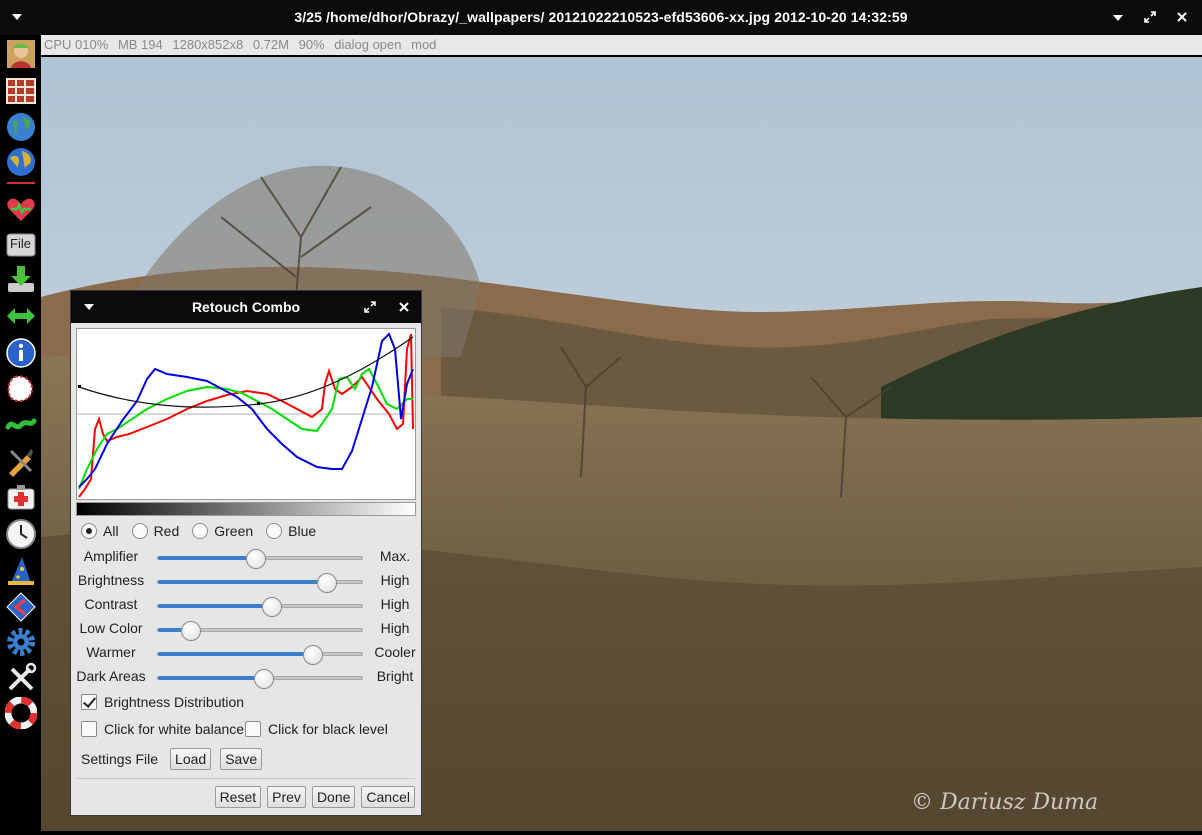 The image size is (1202, 835). Describe the element at coordinates (111, 628) in the screenshot. I see `low-color-label: Low Color` at that location.